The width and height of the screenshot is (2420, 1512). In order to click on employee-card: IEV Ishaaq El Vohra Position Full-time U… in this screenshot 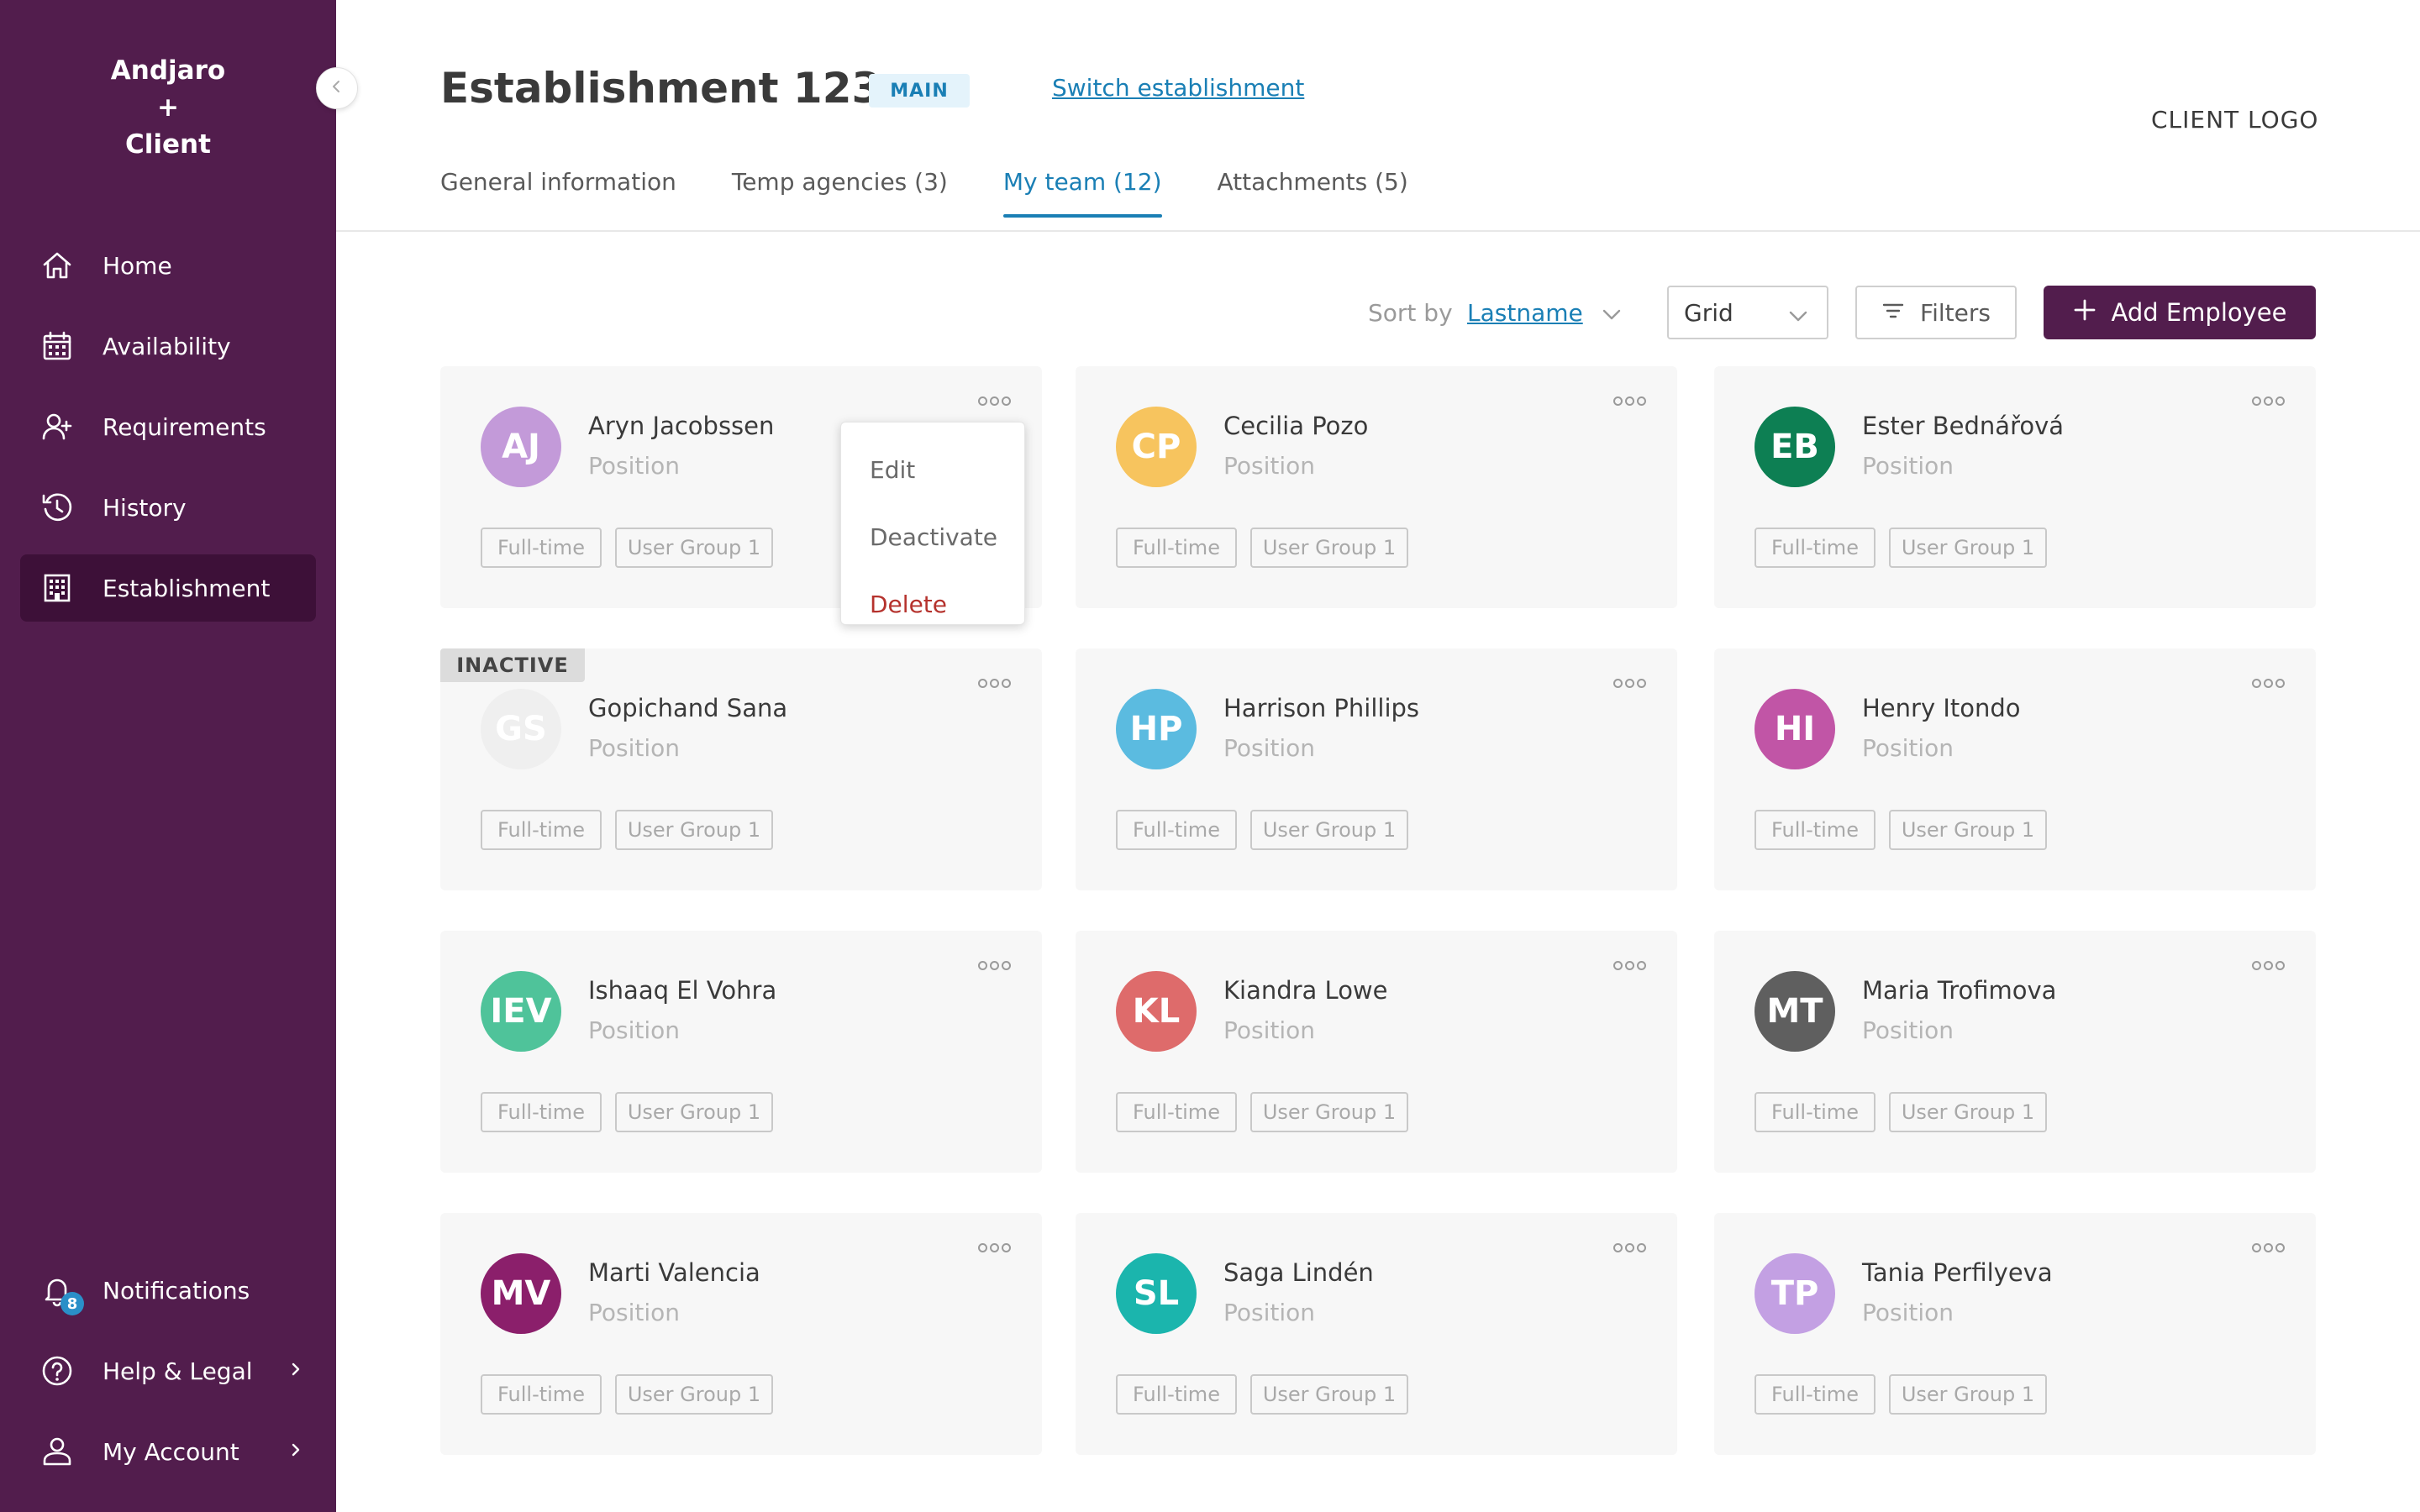, I will do `click(741, 1052)`.